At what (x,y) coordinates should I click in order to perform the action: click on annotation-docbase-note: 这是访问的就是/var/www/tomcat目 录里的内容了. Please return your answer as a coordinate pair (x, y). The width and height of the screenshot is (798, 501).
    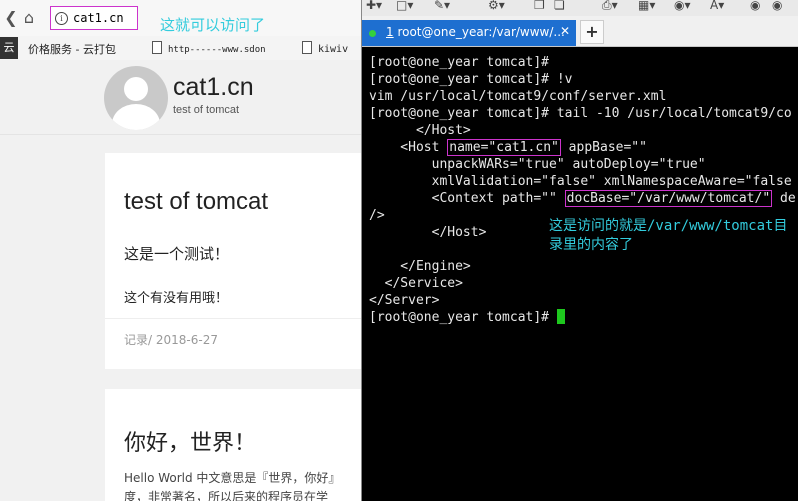
    Looking at the image, I should click on (668, 236).